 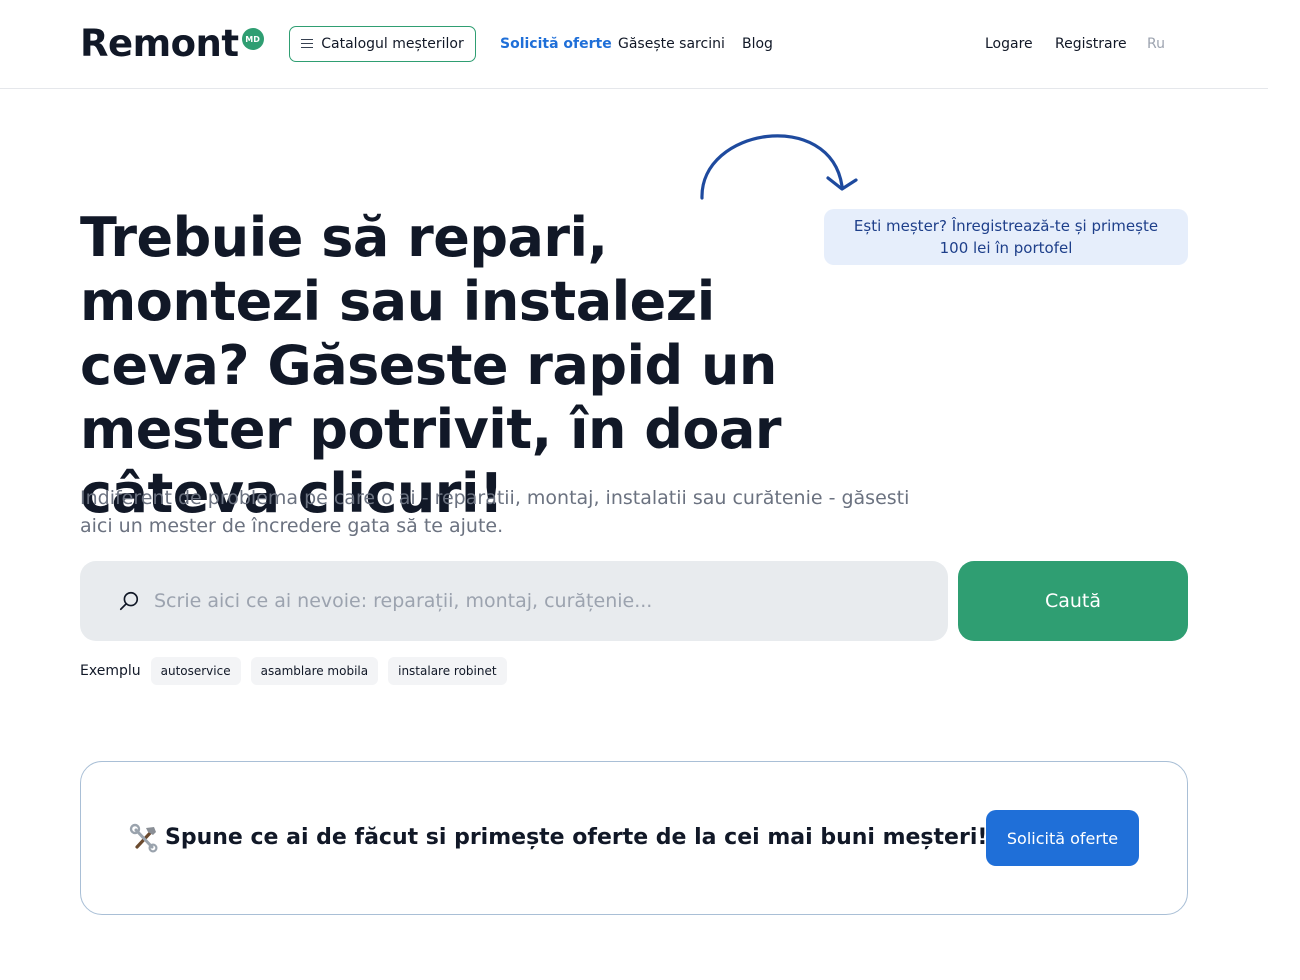 I want to click on logo: Remont MD, so click(x=172, y=44).